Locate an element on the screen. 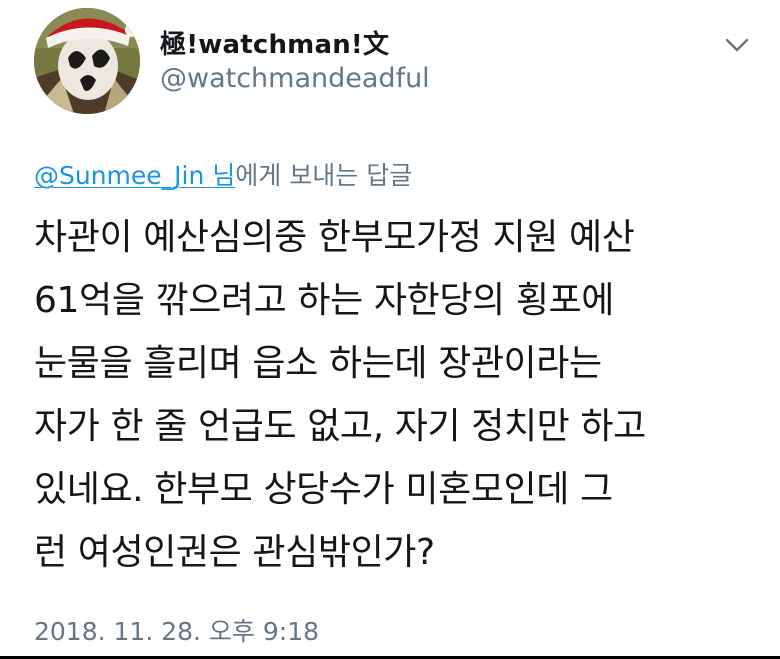 This screenshot has height=659, width=780. tweet-text-line: 눈물을 흘리며 읍소 하는데 장관이라는 is located at coordinates (318, 363).